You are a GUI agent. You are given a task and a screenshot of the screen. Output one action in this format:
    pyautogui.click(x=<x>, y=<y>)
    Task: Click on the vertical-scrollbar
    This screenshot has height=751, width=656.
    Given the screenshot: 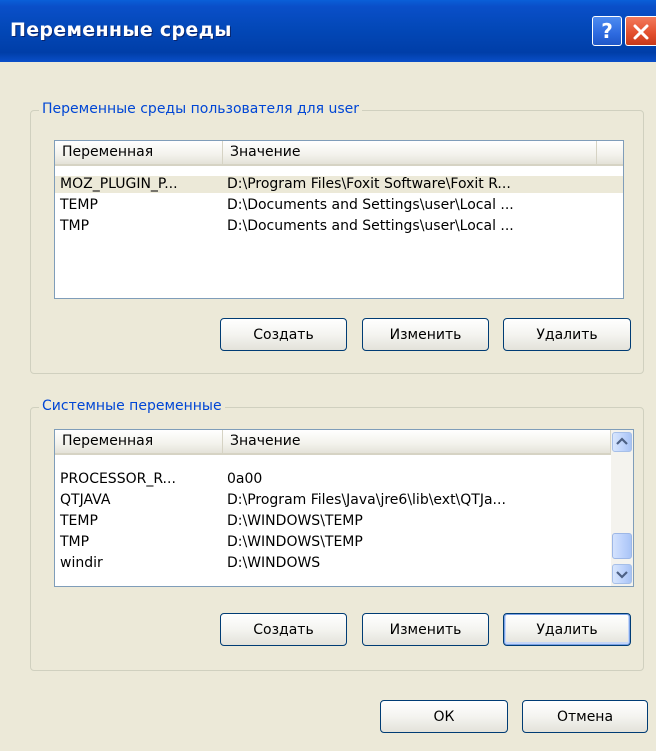 What is the action you would take?
    pyautogui.click(x=622, y=508)
    